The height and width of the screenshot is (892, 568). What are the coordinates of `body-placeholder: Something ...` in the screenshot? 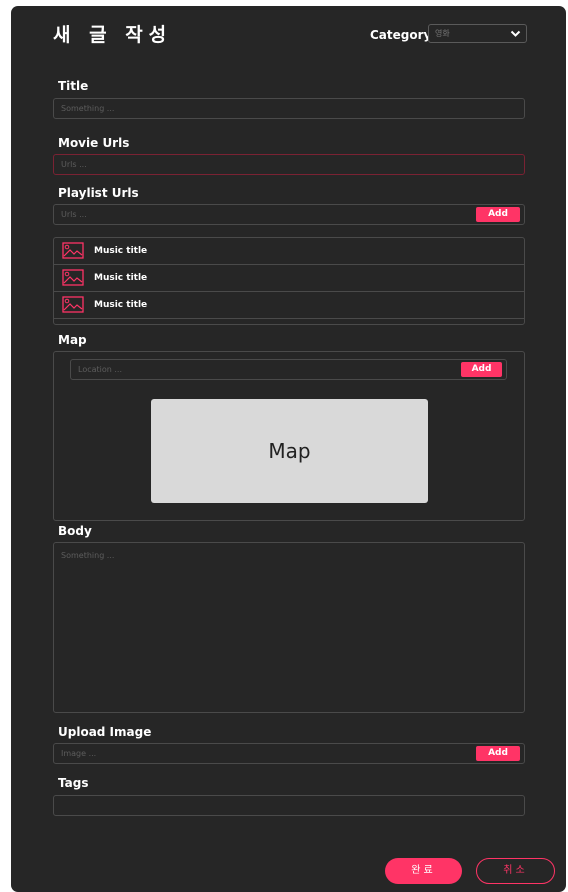 It's located at (88, 555).